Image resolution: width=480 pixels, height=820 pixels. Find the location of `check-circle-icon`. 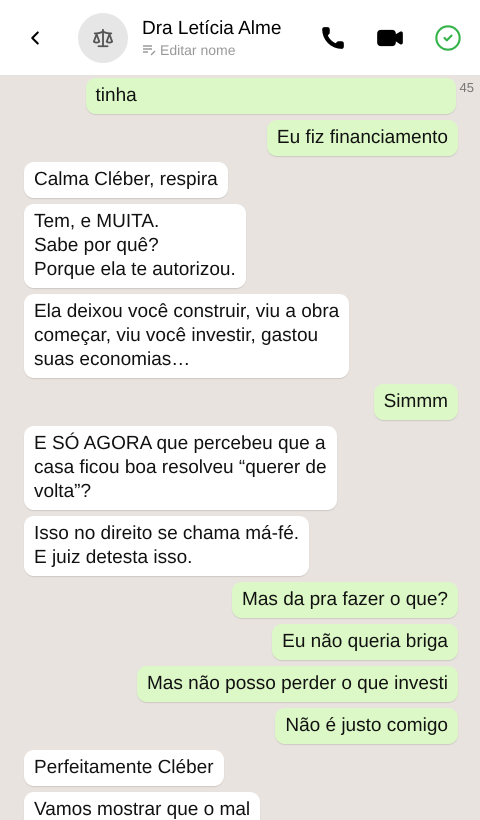

check-circle-icon is located at coordinates (448, 38).